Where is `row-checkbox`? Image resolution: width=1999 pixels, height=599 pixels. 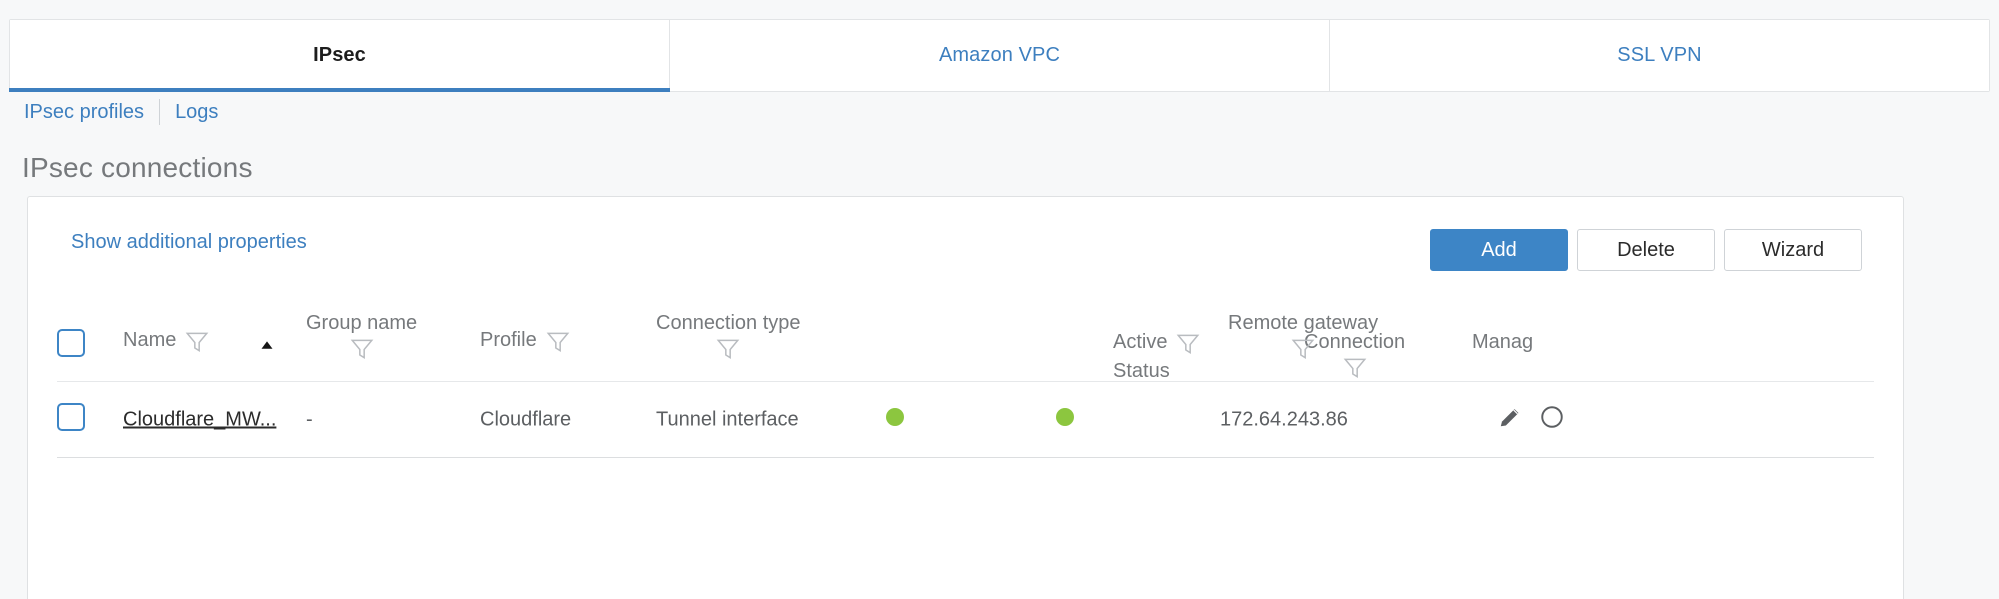
row-checkbox is located at coordinates (71, 416).